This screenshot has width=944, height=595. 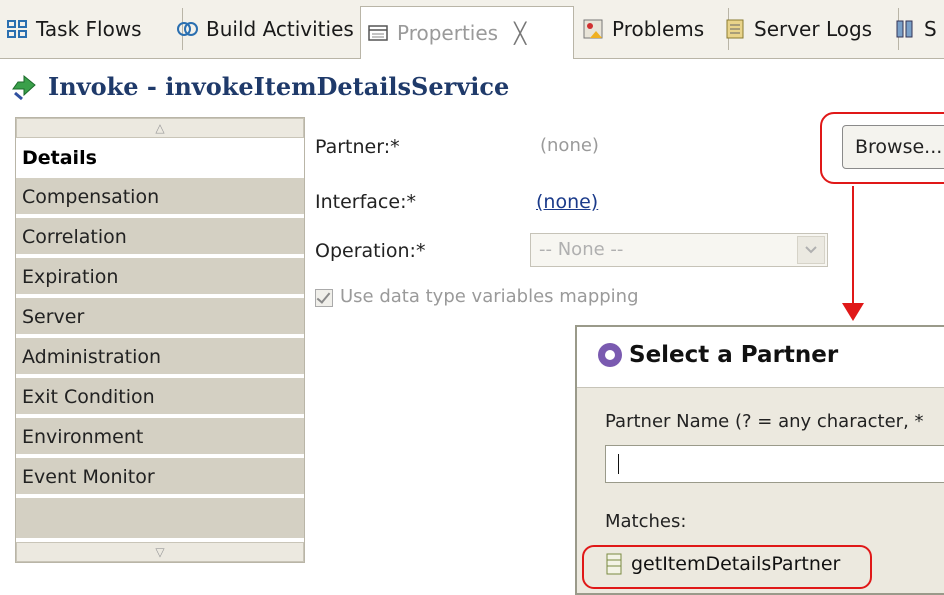 I want to click on section-tab-label: Details, so click(x=59, y=158).